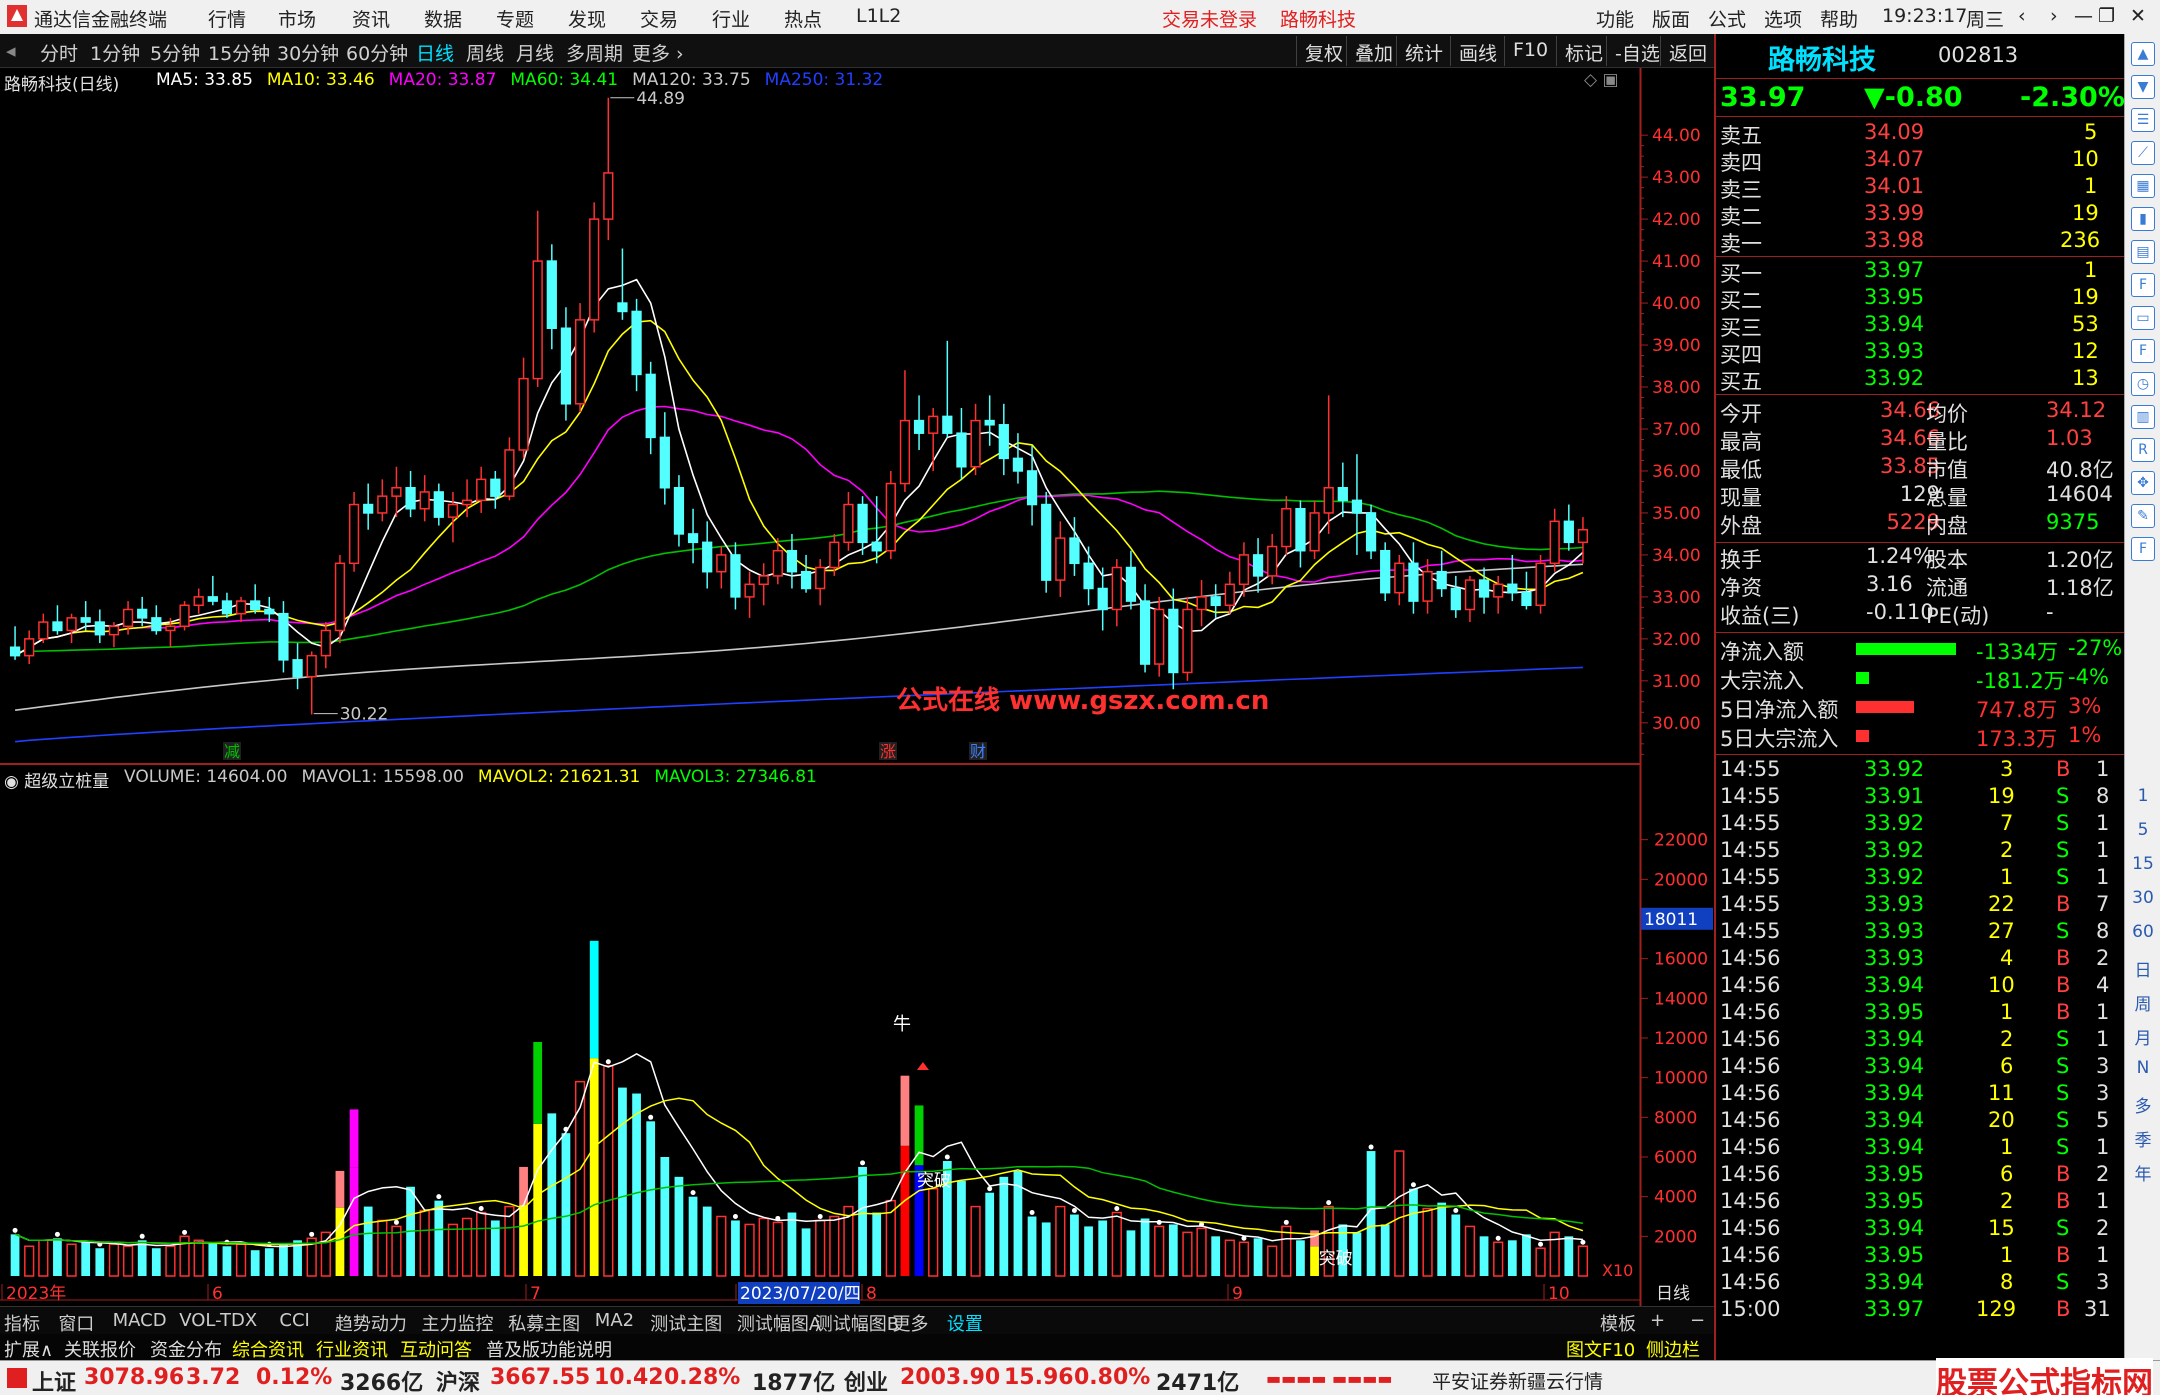  I want to click on period-side-10: 季, so click(2142, 1138).